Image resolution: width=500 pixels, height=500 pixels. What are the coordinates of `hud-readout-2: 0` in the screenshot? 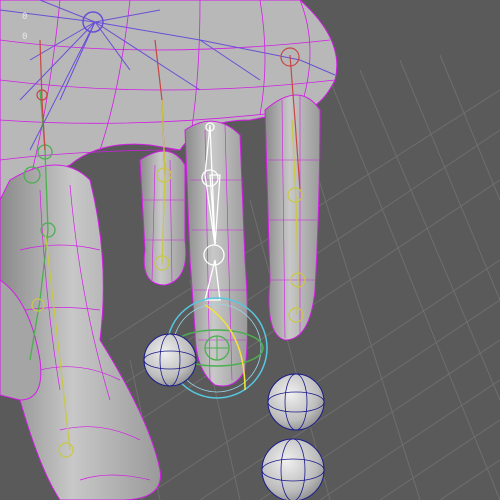 It's located at (25, 37).